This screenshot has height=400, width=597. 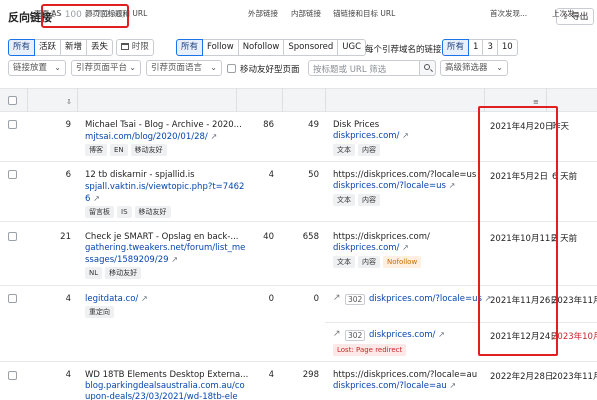 What do you see at coordinates (116, 299) in the screenshot?
I see `source-url: legitdata.co/ ↗` at bounding box center [116, 299].